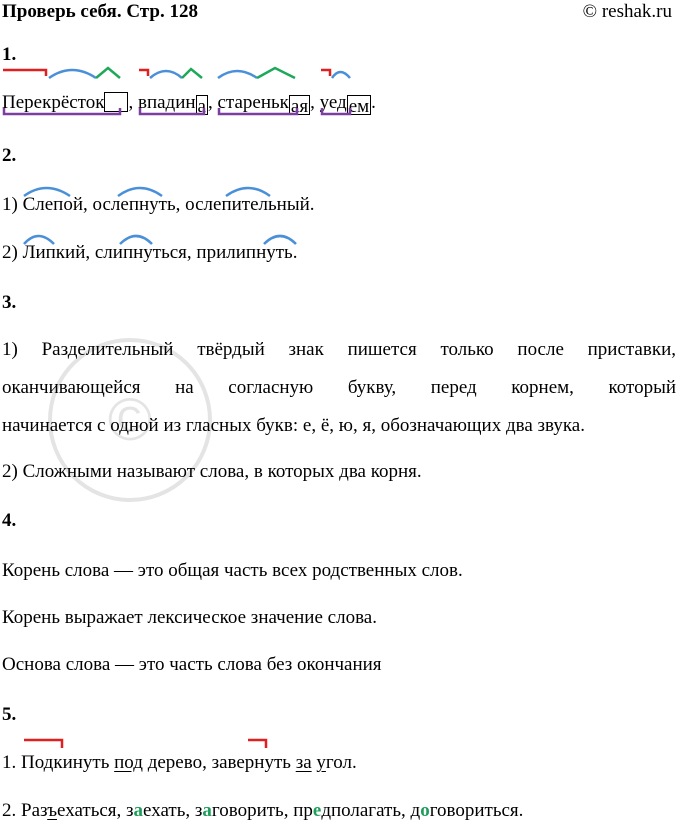  I want to click on ending-box: а, so click(201, 106).